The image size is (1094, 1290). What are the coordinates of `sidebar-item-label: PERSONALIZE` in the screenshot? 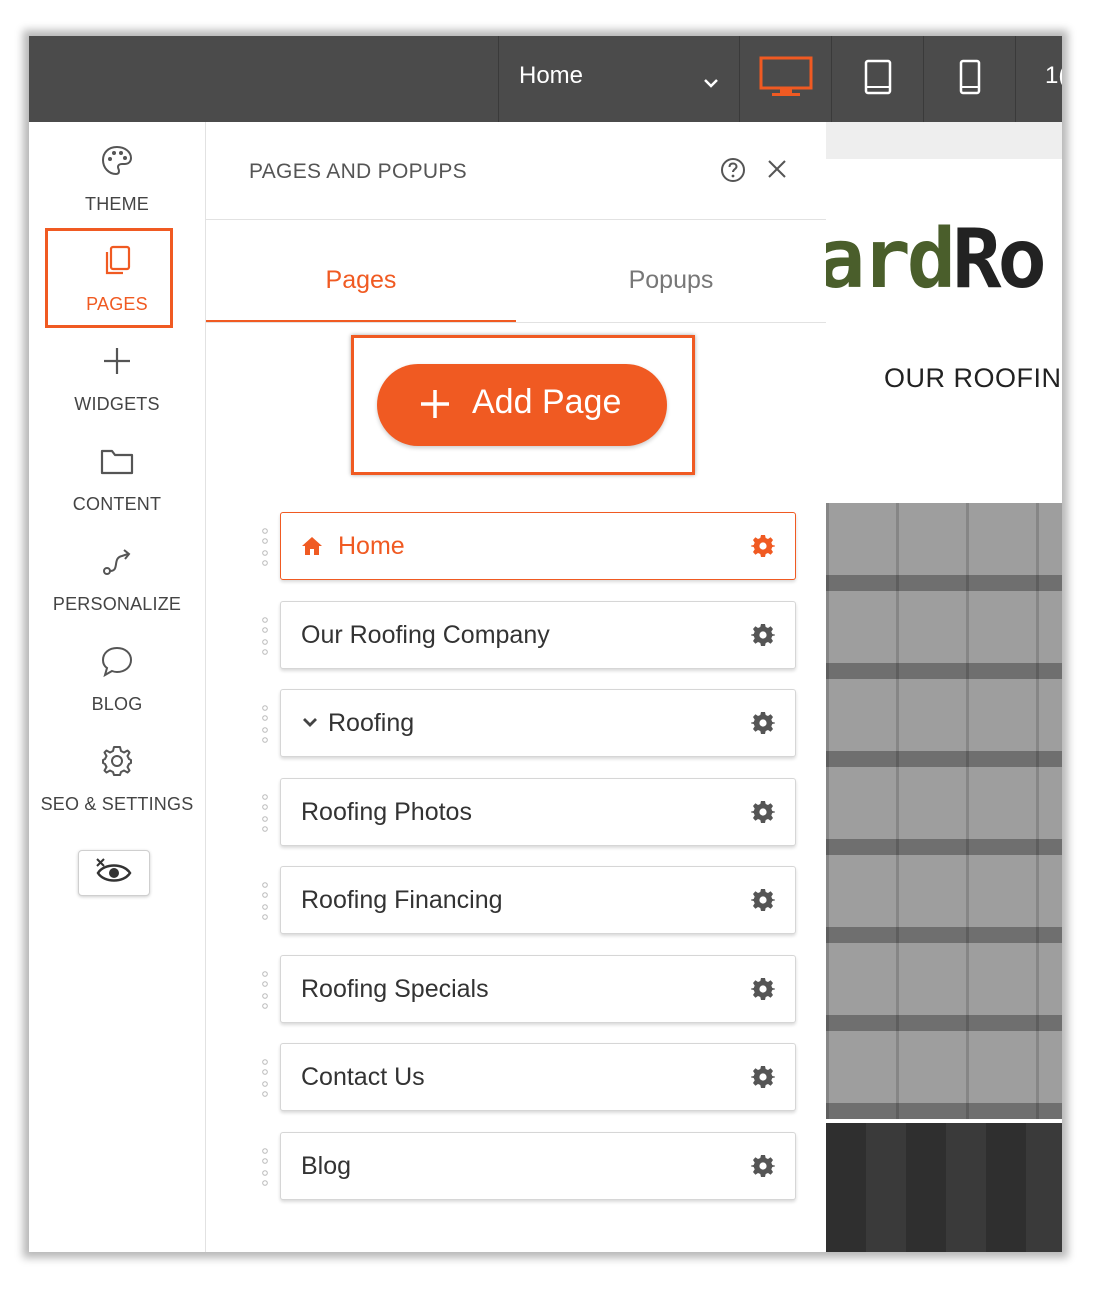 It's located at (117, 604).